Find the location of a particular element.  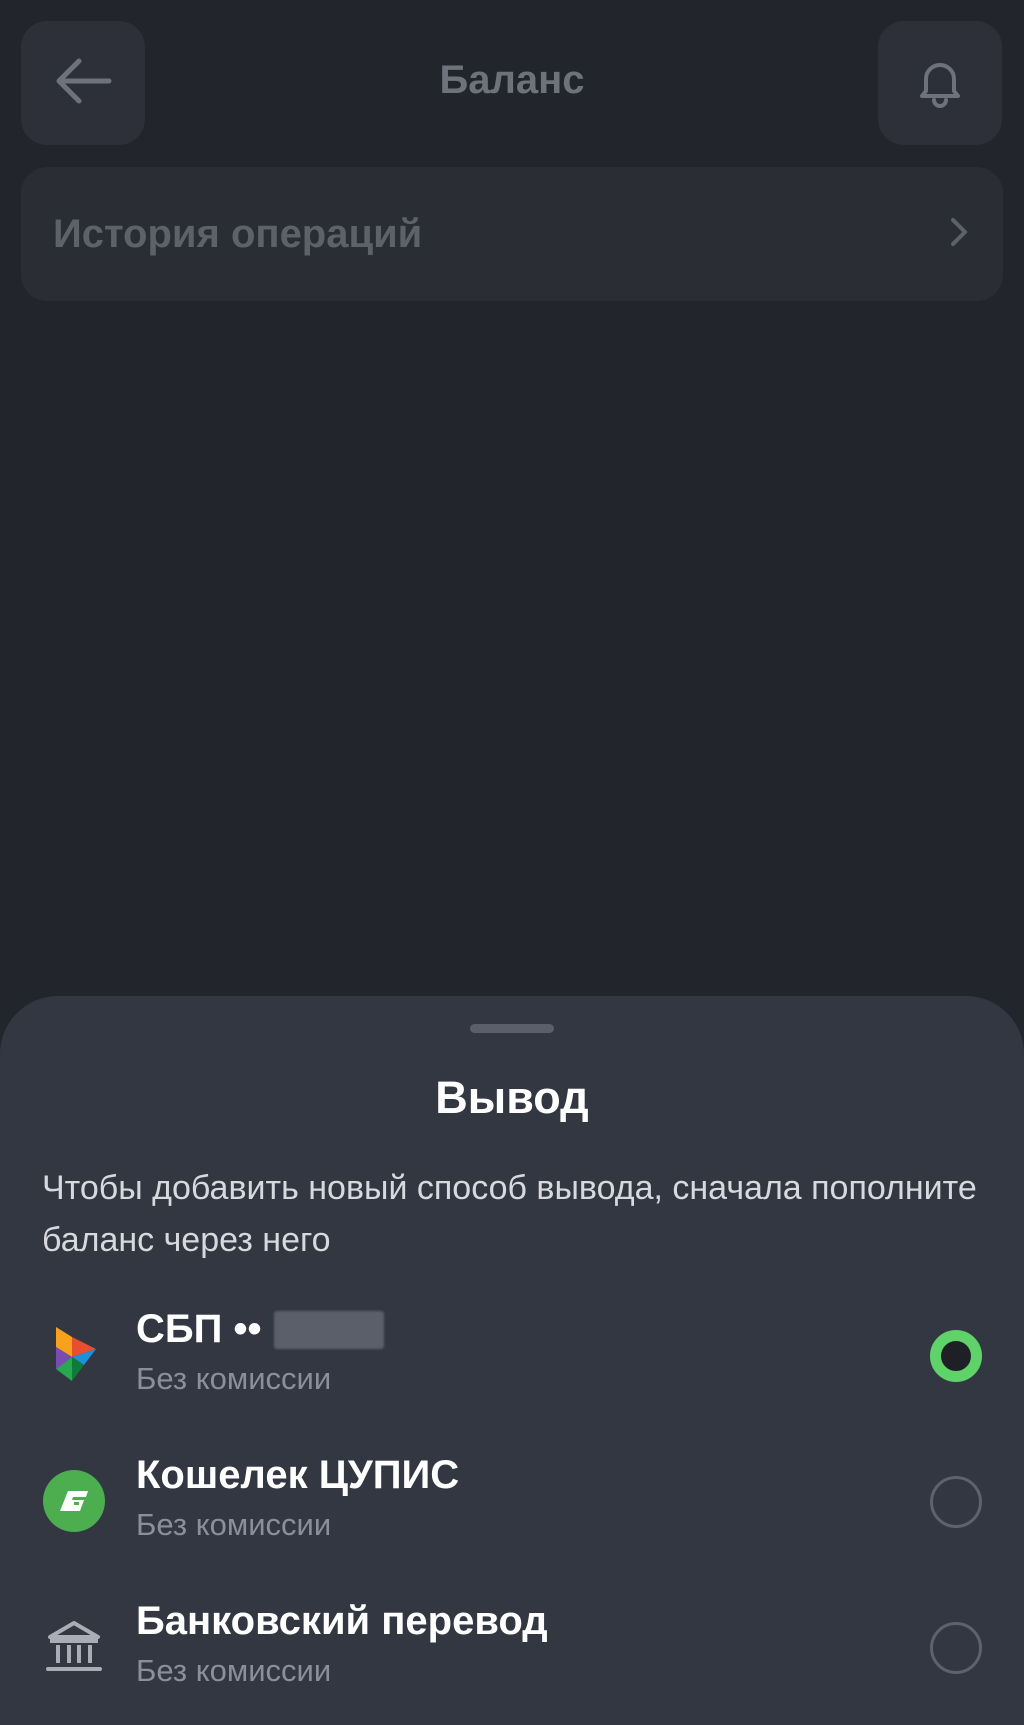

top-bar: Баланс is located at coordinates (512, 80).